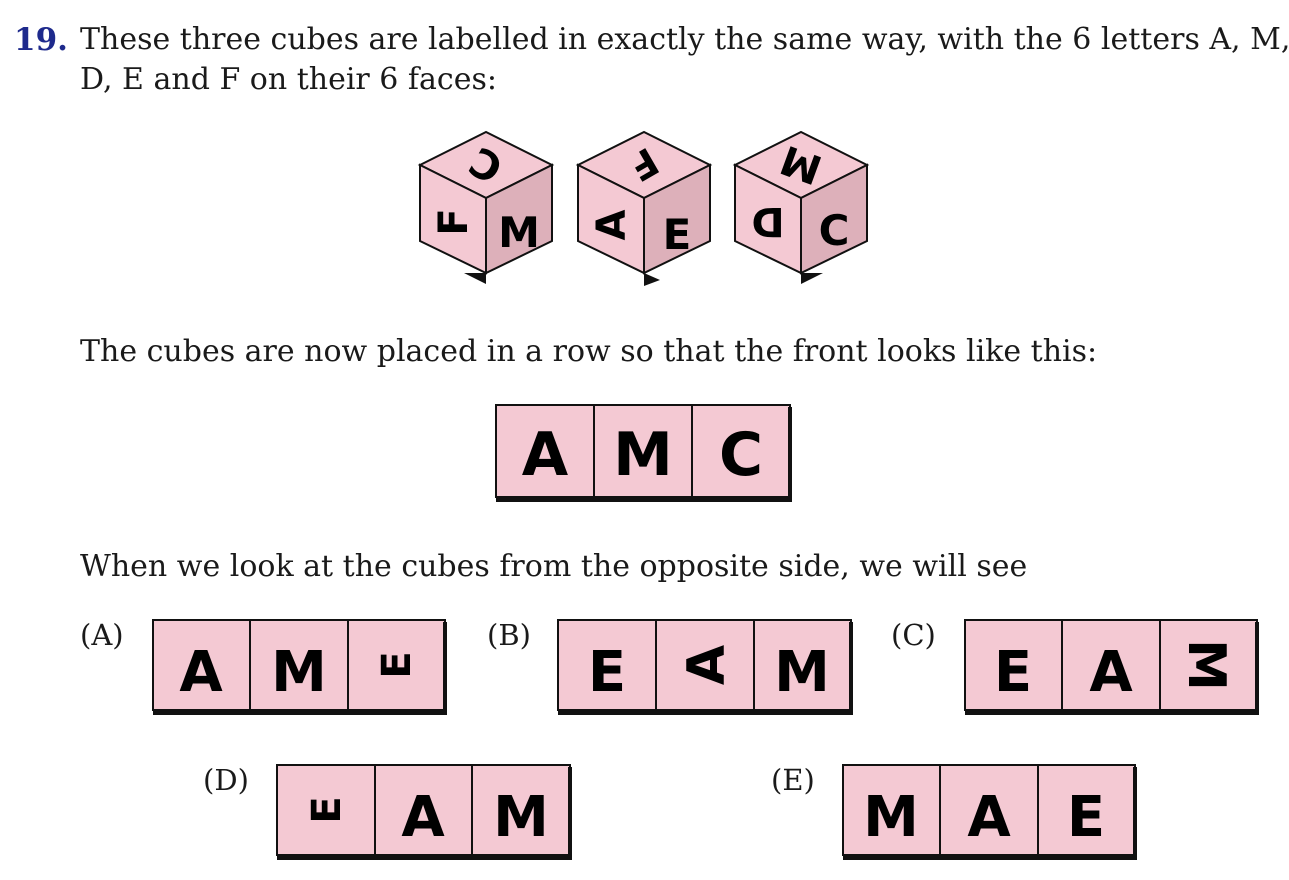  Describe the element at coordinates (545, 455) in the screenshot. I see `front-tile-1-letter: A` at that location.